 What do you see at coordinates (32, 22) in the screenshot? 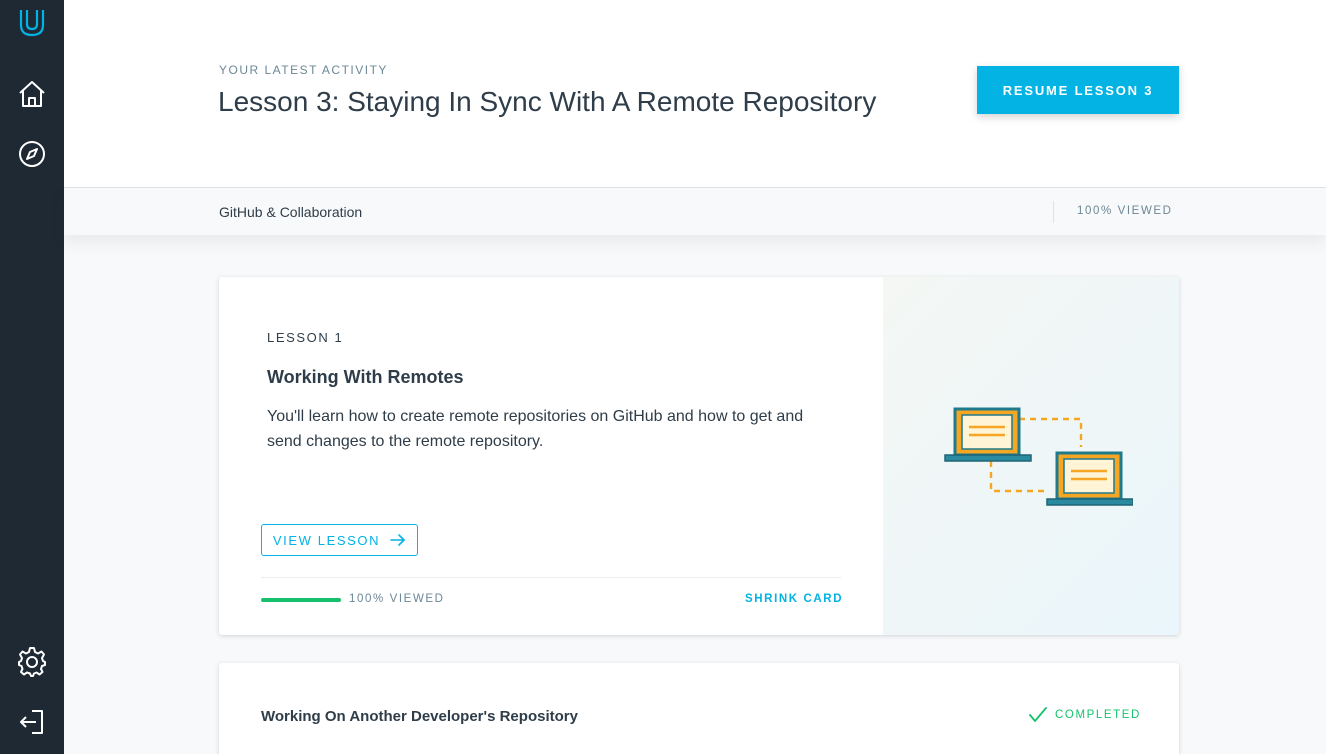
I see `udacity-logo-icon` at bounding box center [32, 22].